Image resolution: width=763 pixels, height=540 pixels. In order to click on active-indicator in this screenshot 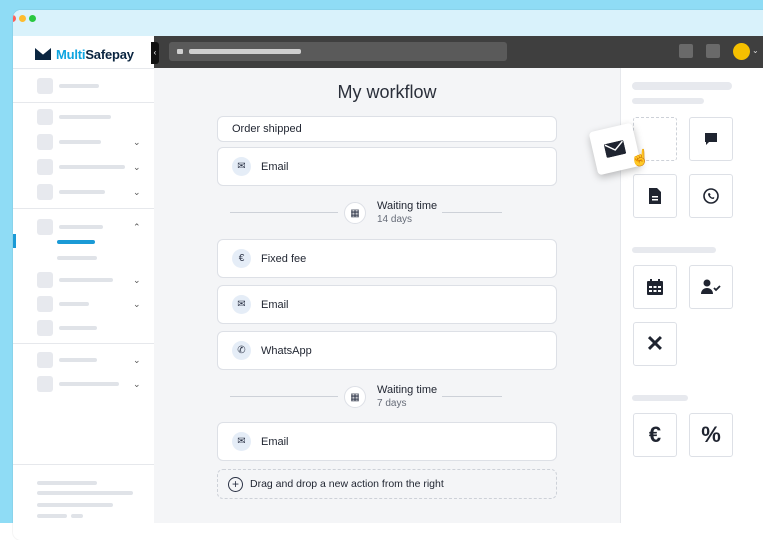, I will do `click(14, 241)`.